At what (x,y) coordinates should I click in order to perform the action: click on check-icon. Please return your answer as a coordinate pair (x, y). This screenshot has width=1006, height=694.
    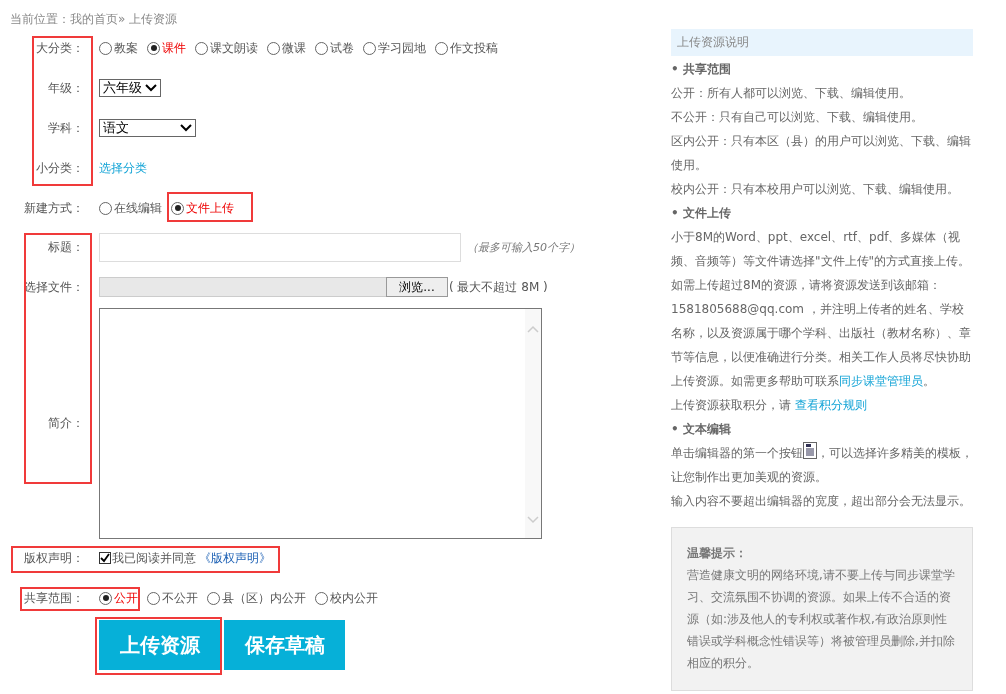
    Looking at the image, I should click on (105, 558).